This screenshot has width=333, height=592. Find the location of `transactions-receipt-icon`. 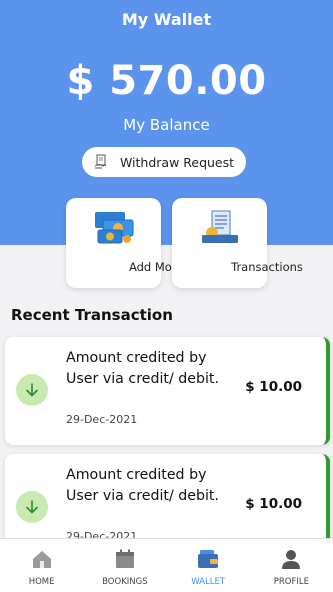

transactions-receipt-icon is located at coordinates (220, 230).